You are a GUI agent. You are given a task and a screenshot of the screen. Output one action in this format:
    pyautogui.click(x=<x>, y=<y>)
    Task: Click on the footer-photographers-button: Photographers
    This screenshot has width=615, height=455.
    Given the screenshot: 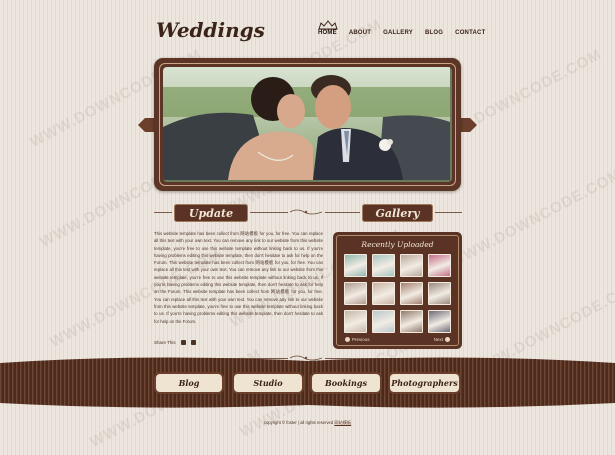 What is the action you would take?
    pyautogui.click(x=424, y=383)
    